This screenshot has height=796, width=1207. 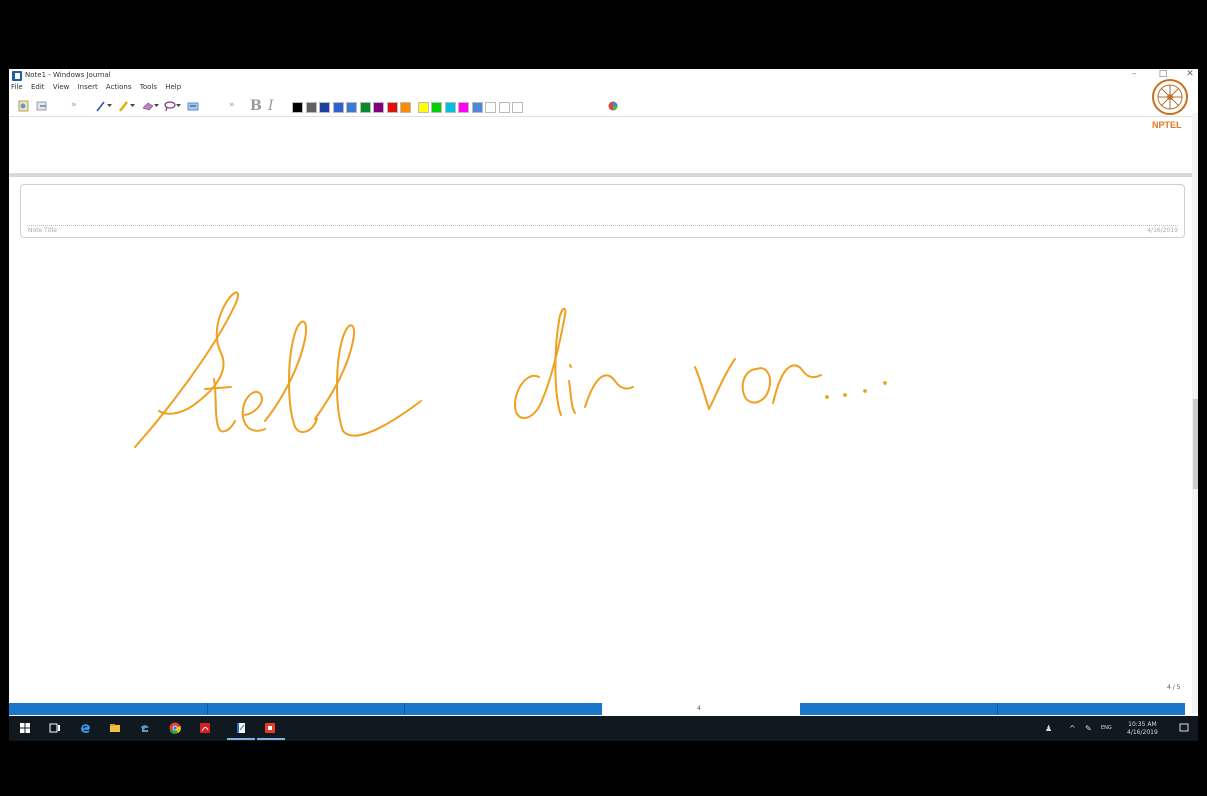 What do you see at coordinates (132, 106) in the screenshot?
I see `highlighter-dropdown-icon` at bounding box center [132, 106].